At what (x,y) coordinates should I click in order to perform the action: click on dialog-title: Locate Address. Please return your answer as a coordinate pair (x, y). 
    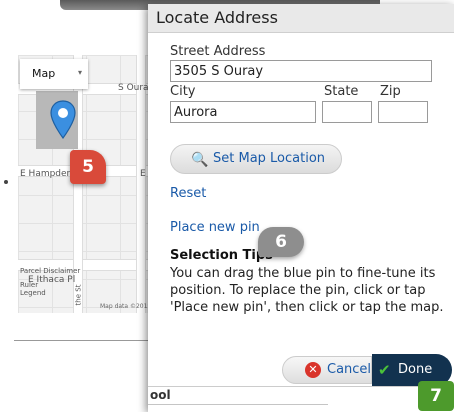
    Looking at the image, I should click on (301, 18).